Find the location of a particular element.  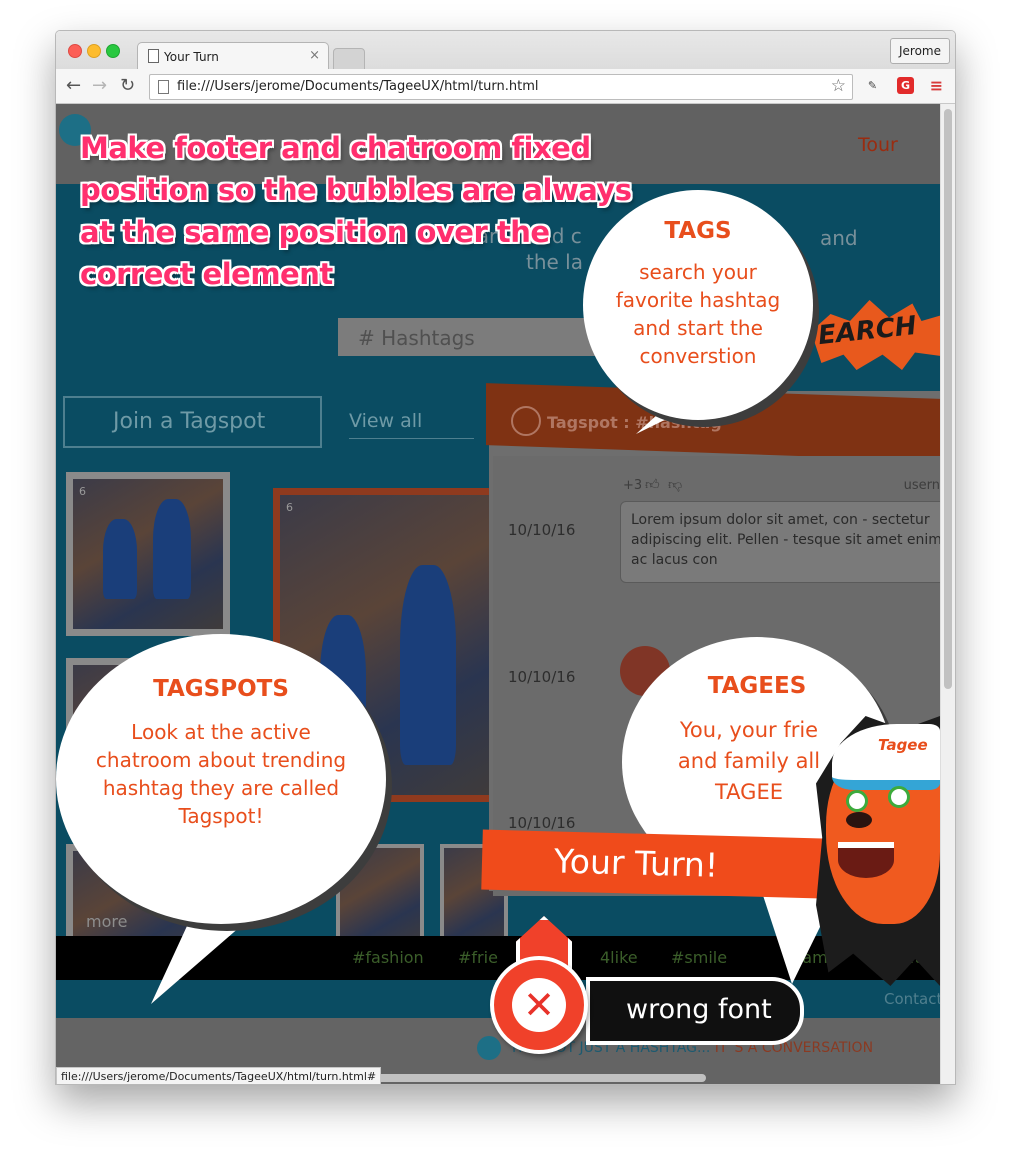

tagspots-bubble-title: TAGSPOTS is located at coordinates (221, 689).